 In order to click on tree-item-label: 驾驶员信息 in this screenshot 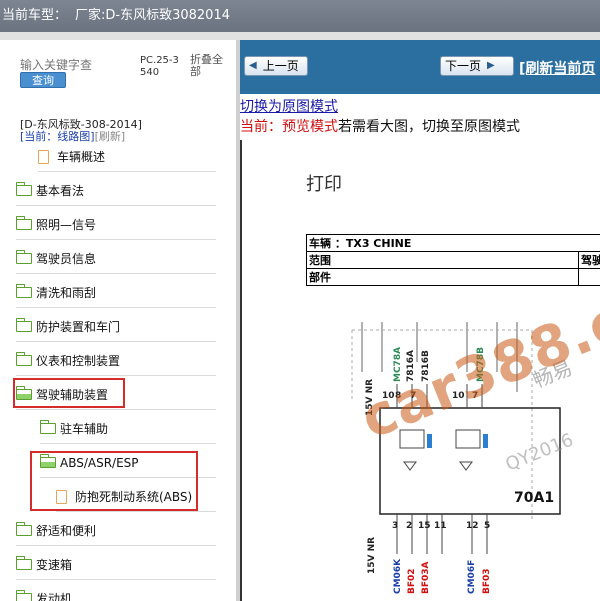, I will do `click(66, 259)`.